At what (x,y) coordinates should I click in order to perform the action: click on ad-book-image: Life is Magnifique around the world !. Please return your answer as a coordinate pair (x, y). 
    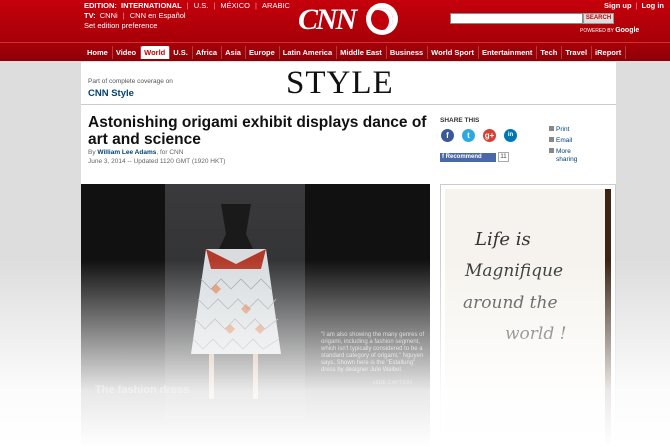
    Looking at the image, I should click on (528, 318).